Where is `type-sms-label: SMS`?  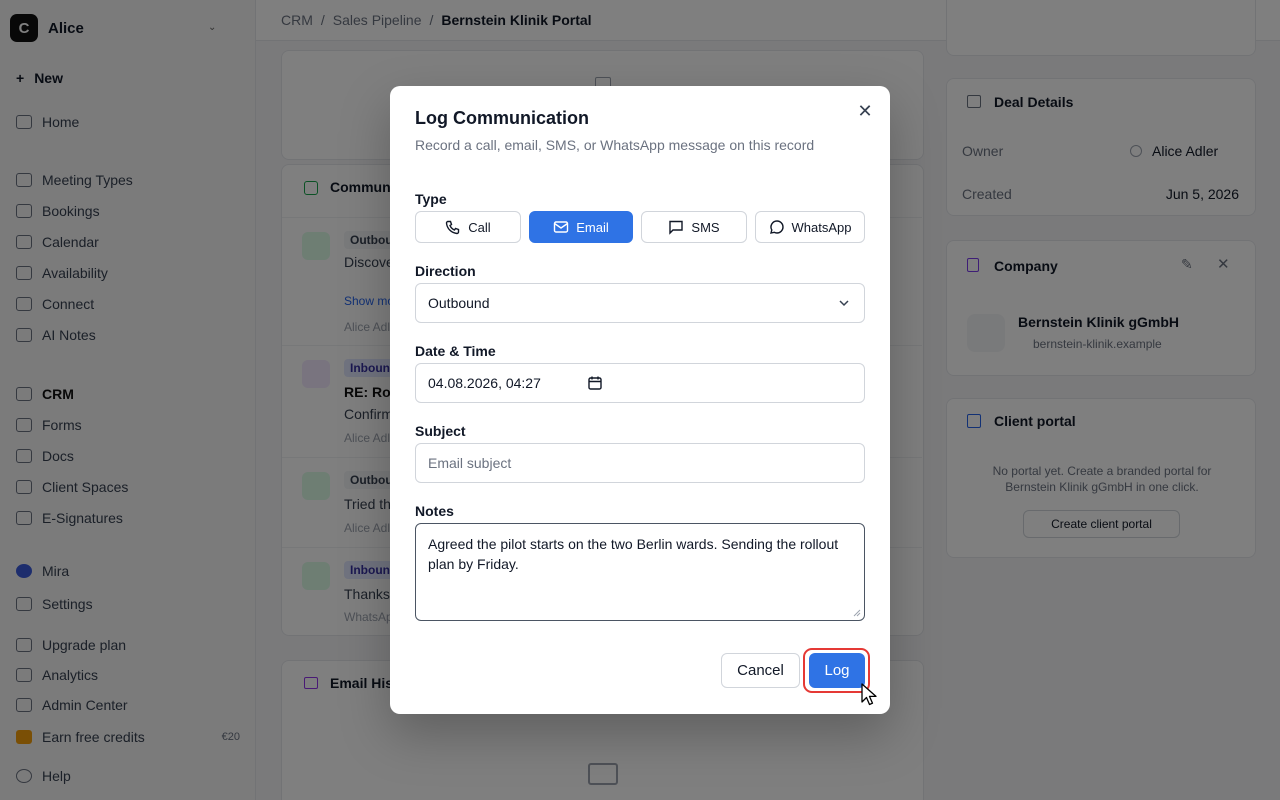 type-sms-label: SMS is located at coordinates (705, 227).